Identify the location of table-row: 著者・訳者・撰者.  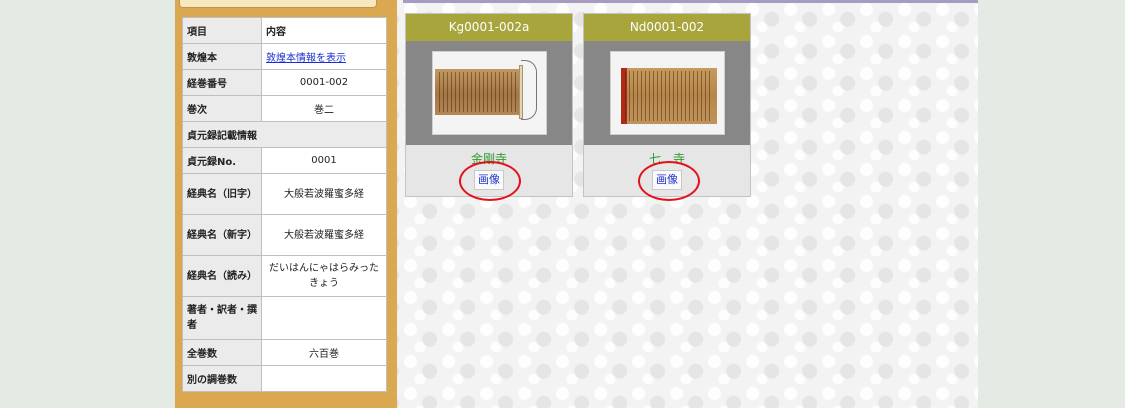
(284, 318).